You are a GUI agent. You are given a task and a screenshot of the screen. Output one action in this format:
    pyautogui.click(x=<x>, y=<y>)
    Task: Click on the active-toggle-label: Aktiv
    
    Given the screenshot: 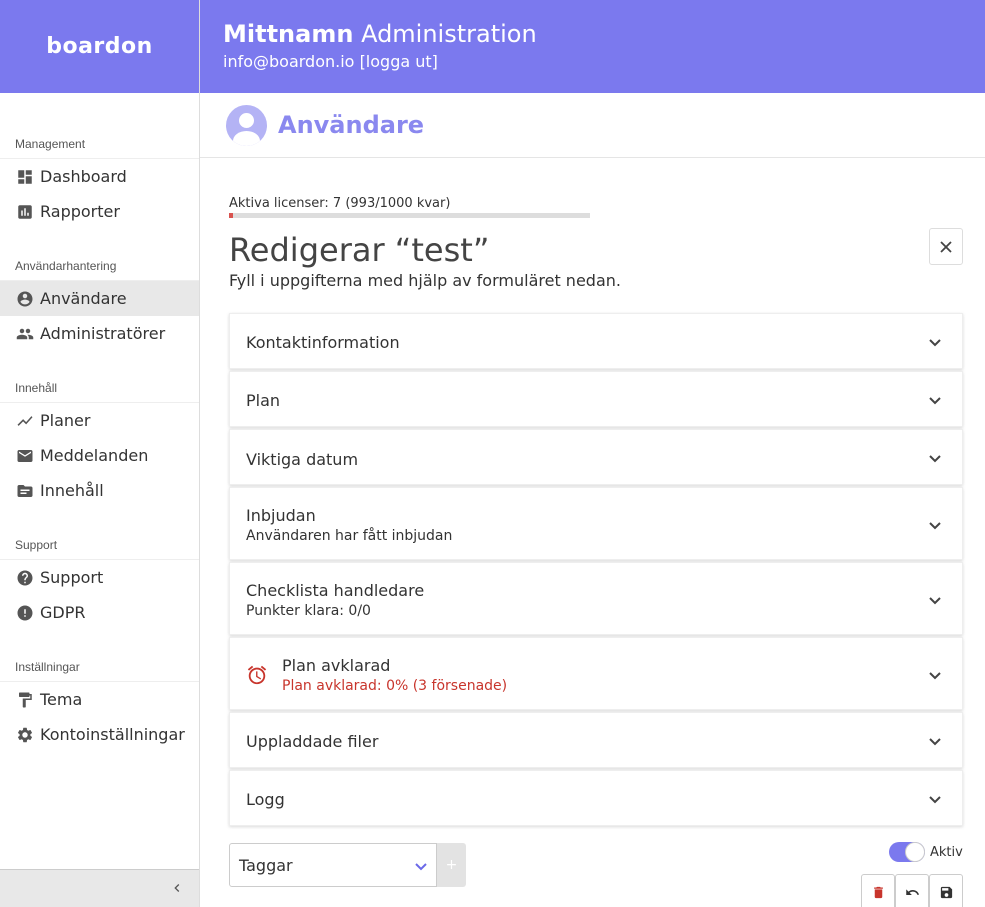 What is the action you would take?
    pyautogui.click(x=946, y=852)
    